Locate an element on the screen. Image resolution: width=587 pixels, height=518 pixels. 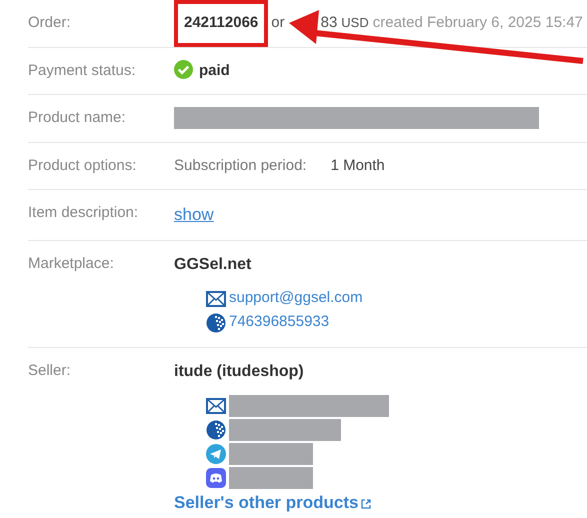
other-products-link: Seller's other products is located at coordinates (266, 502).